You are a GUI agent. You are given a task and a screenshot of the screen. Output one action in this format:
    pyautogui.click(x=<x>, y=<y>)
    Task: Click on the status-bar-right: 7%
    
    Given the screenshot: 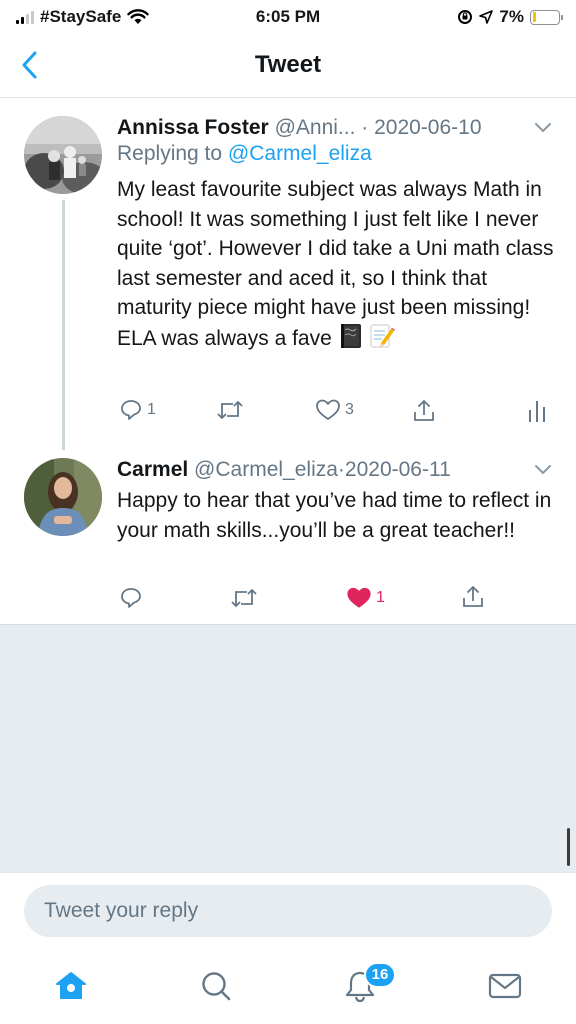 What is the action you would take?
    pyautogui.click(x=510, y=17)
    